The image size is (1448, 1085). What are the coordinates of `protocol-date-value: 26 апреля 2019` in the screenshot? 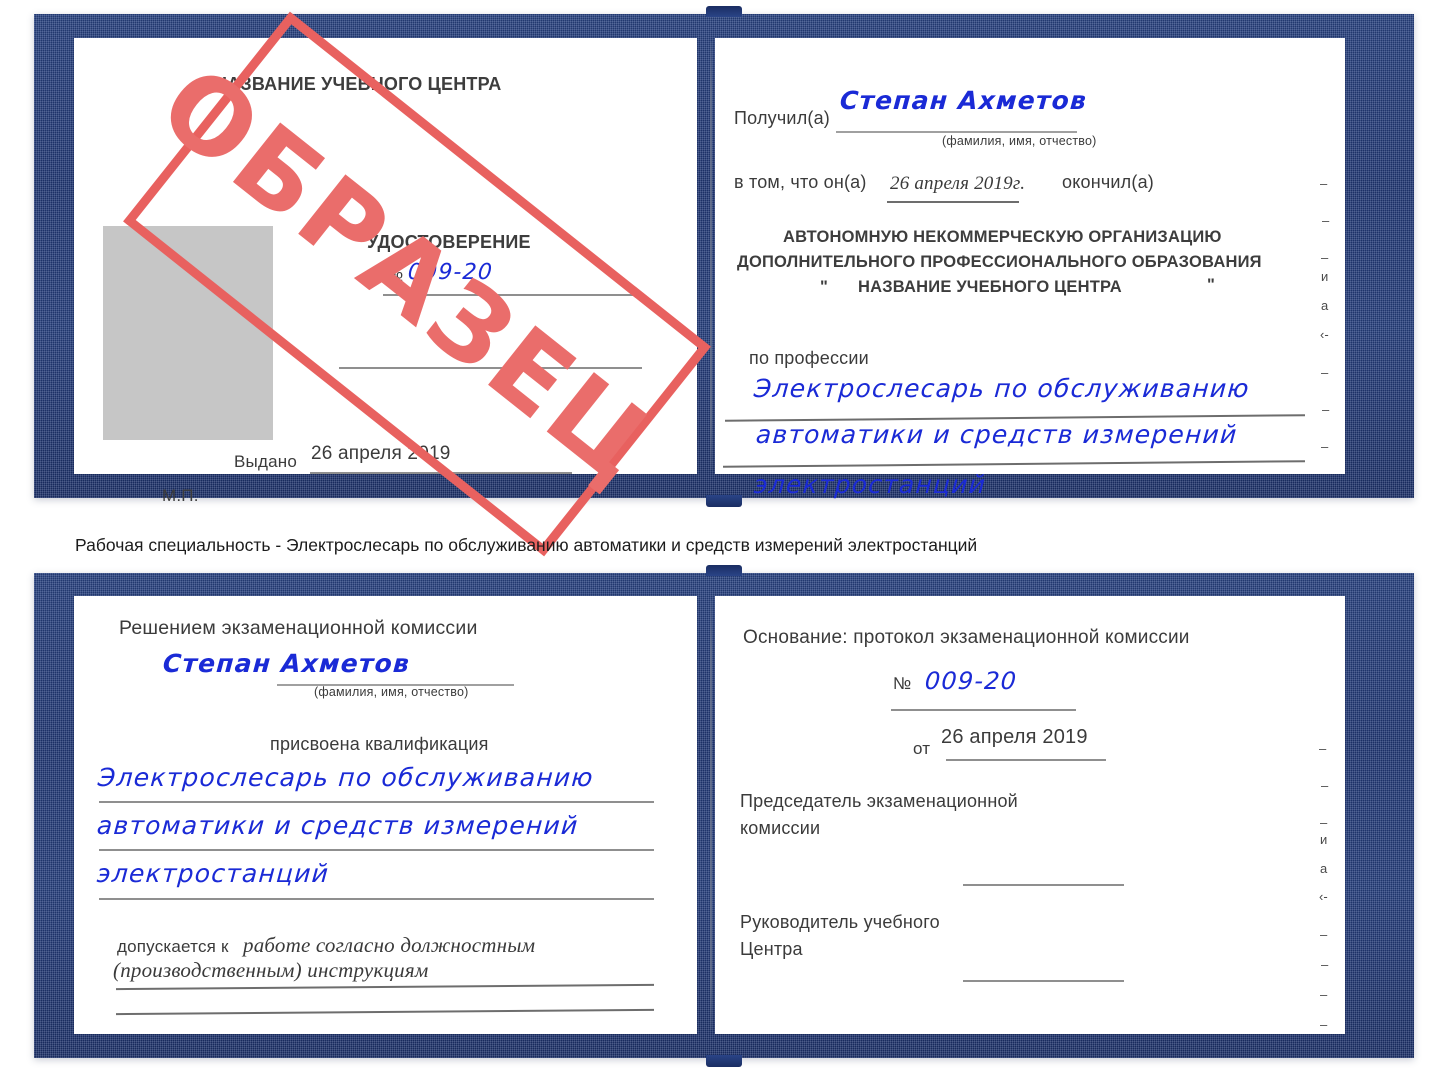 It's located at (1014, 737).